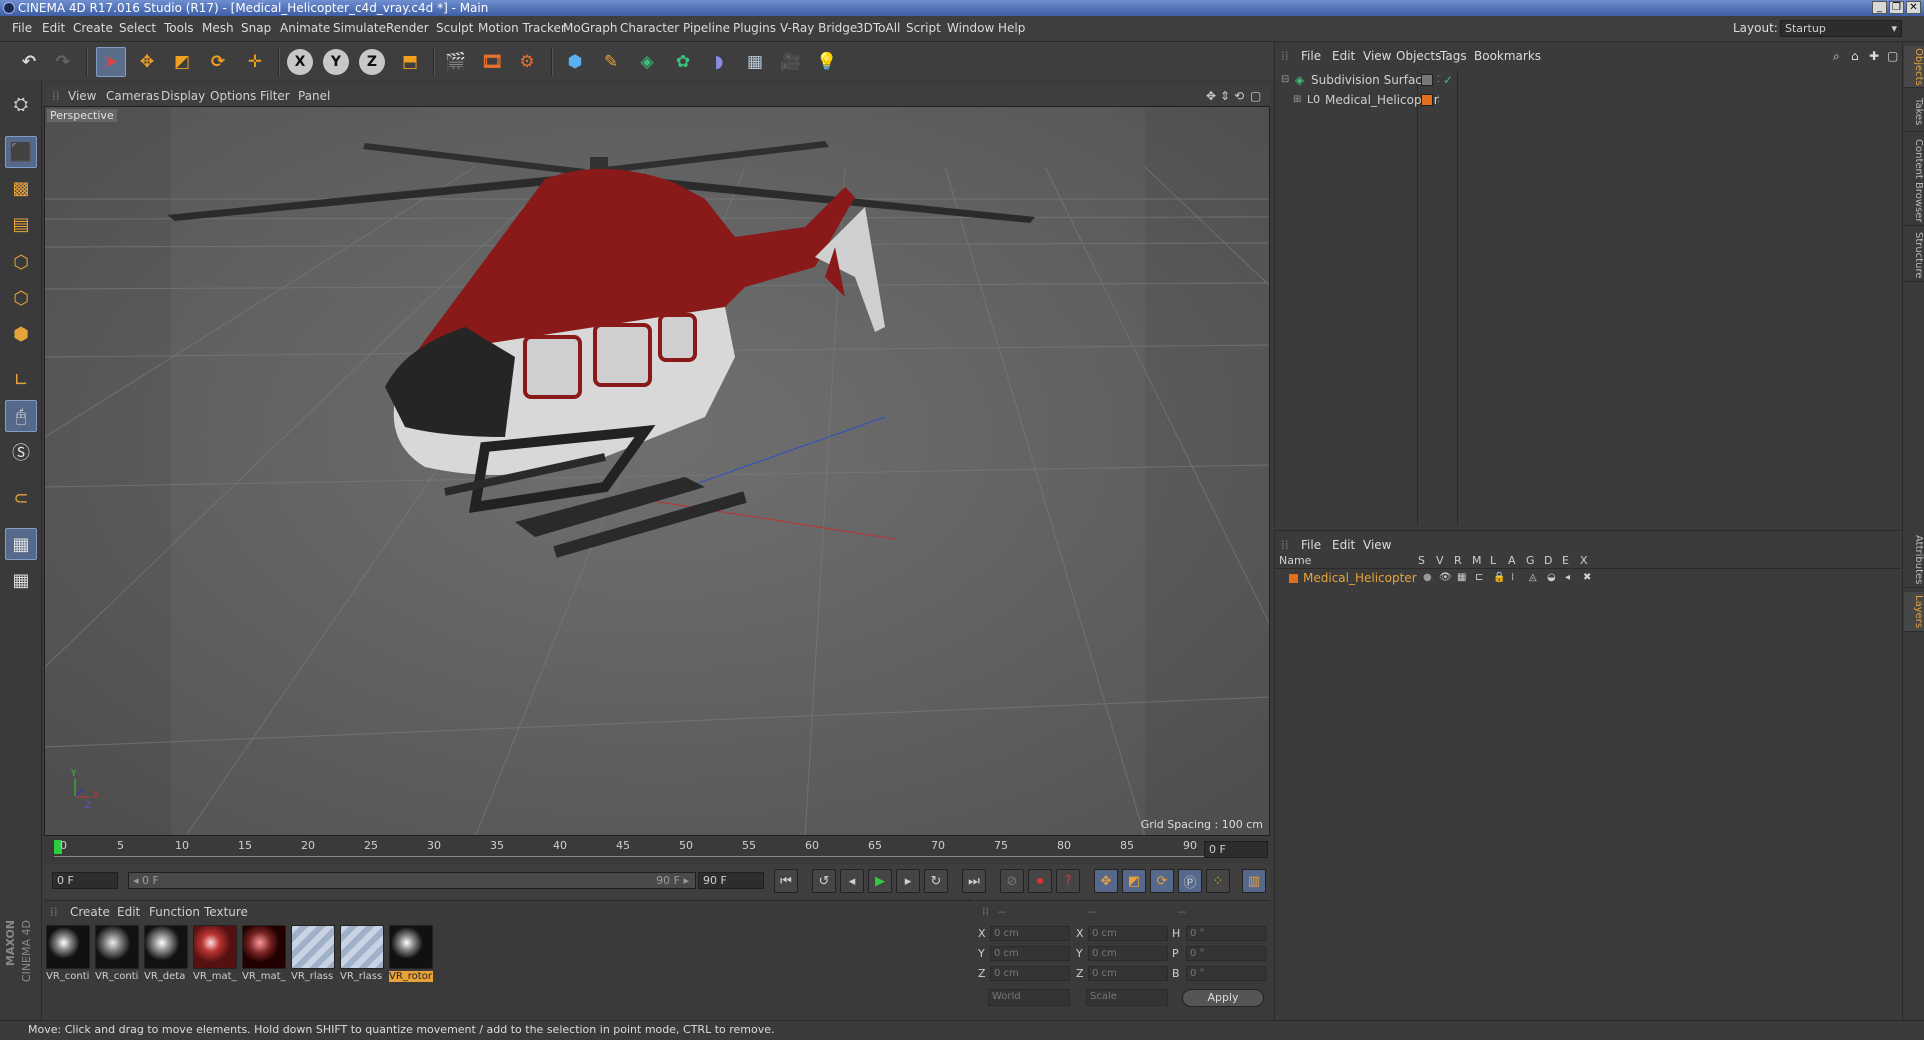 This screenshot has height=1040, width=1924. Describe the element at coordinates (1421, 560) in the screenshot. I see `col-solo: S` at that location.